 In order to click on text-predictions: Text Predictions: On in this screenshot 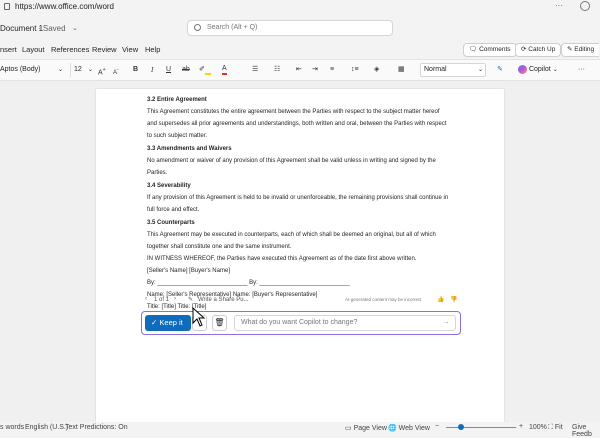, I will do `click(96, 427)`.